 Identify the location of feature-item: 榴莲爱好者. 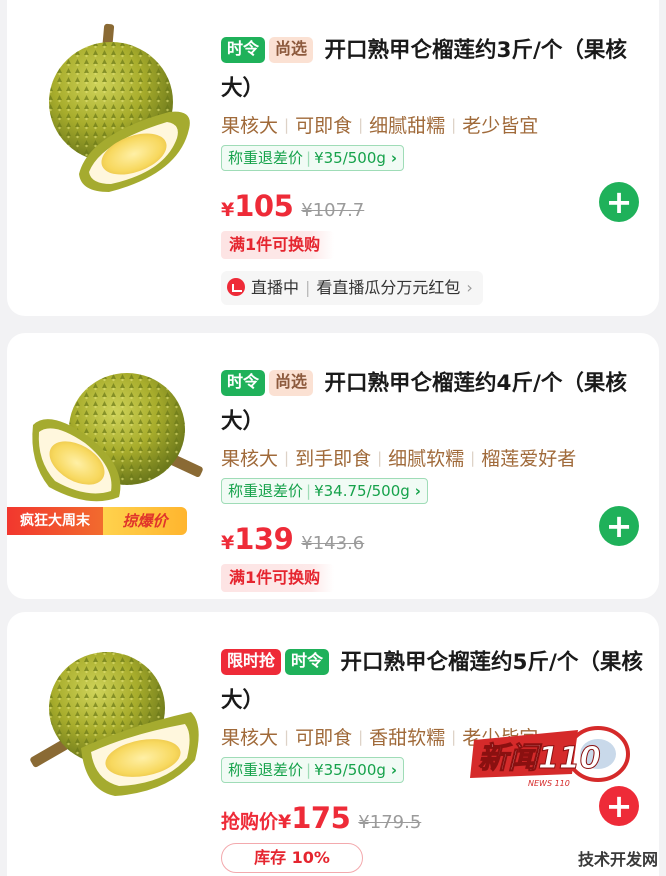
(529, 459).